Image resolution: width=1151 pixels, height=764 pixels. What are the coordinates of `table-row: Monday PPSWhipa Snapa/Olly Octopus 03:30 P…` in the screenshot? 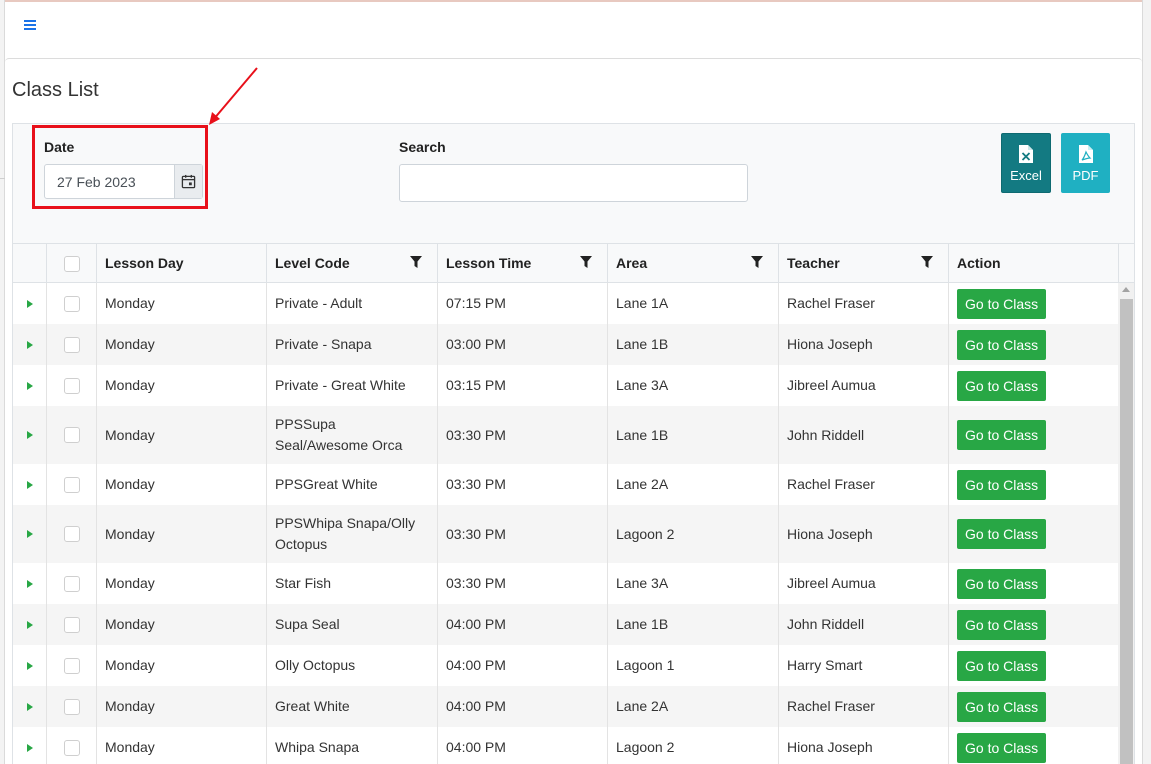 It's located at (565, 534).